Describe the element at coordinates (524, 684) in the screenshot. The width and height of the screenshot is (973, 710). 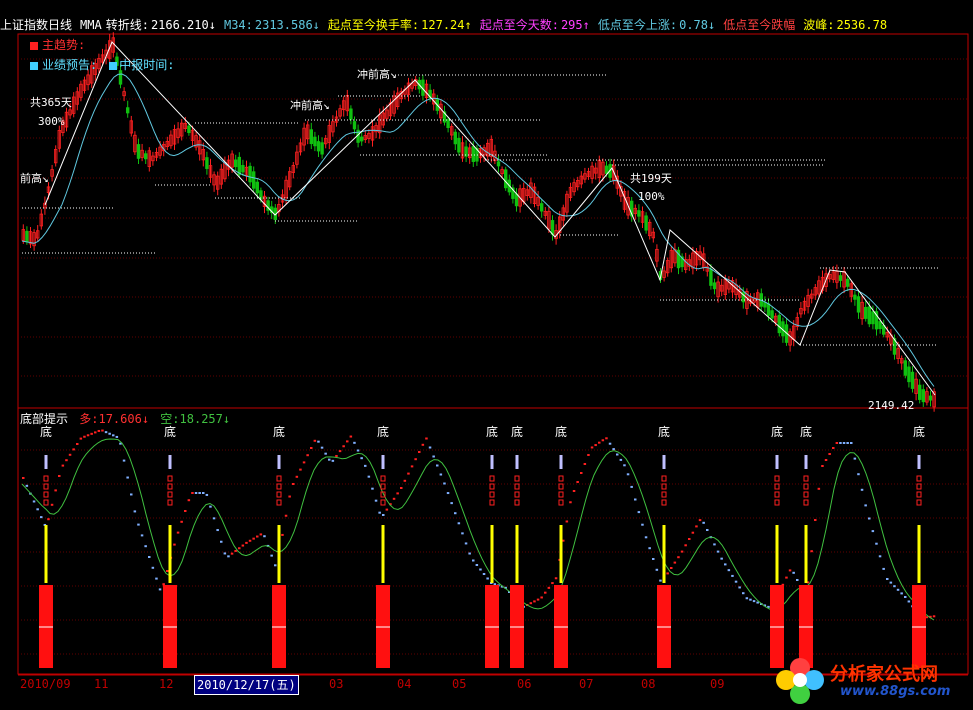
I see `axis-label: 06` at that location.